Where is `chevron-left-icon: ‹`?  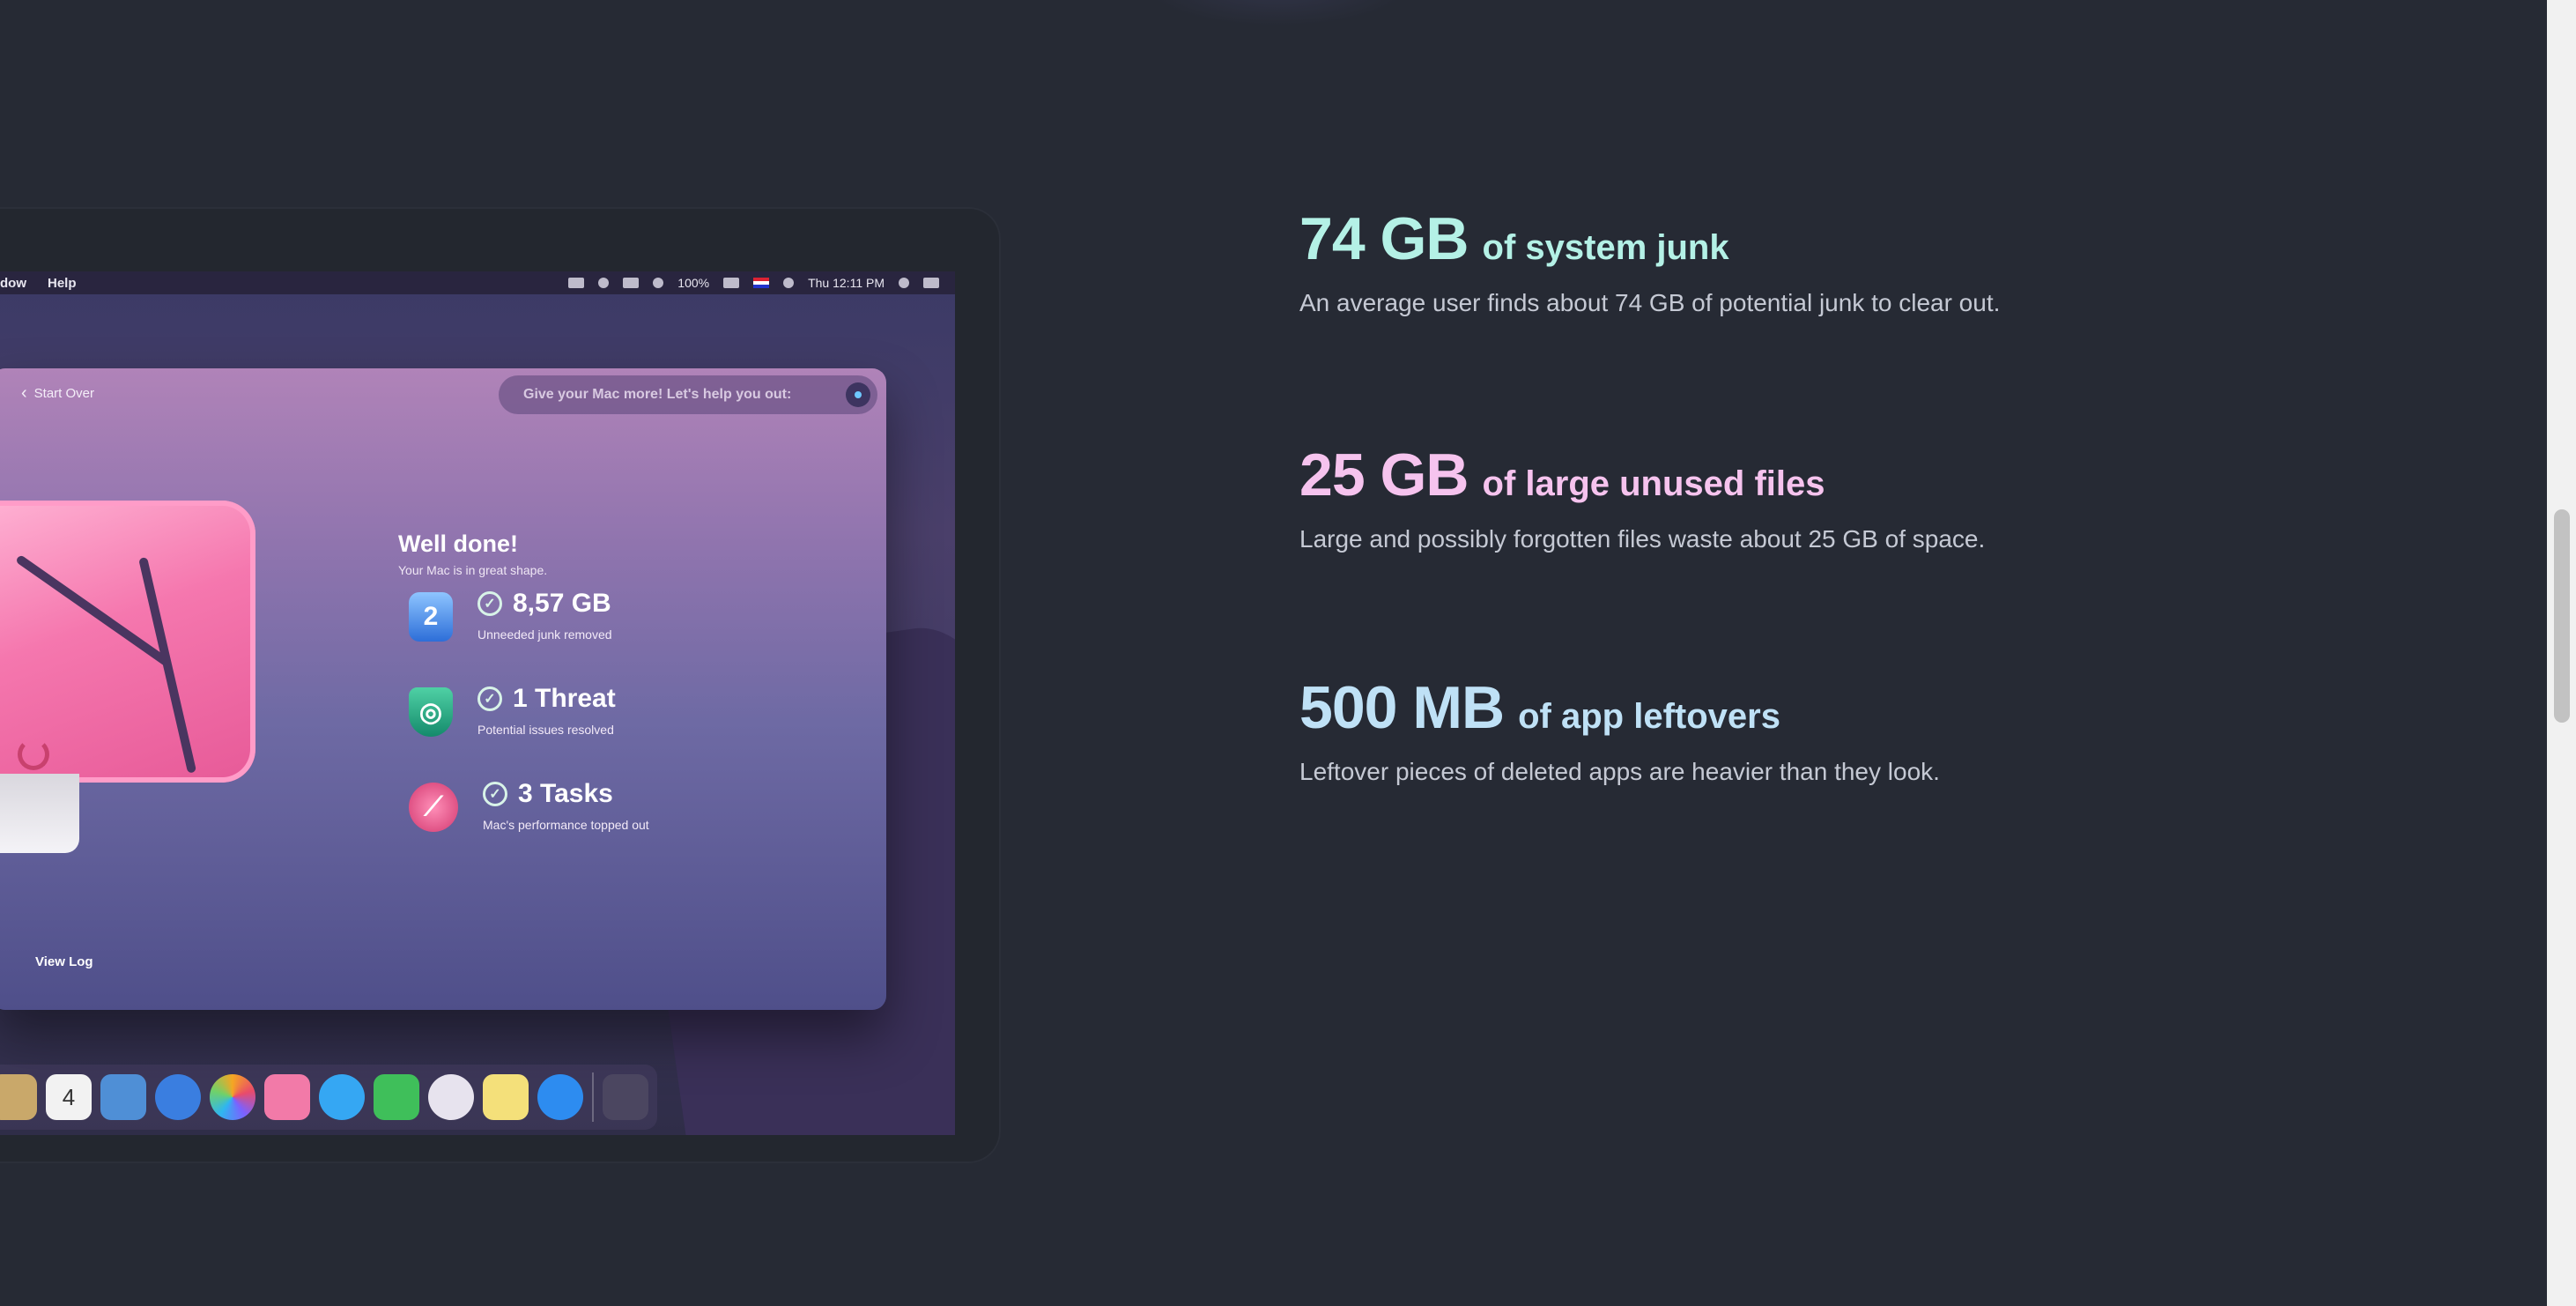 chevron-left-icon: ‹ is located at coordinates (24, 393).